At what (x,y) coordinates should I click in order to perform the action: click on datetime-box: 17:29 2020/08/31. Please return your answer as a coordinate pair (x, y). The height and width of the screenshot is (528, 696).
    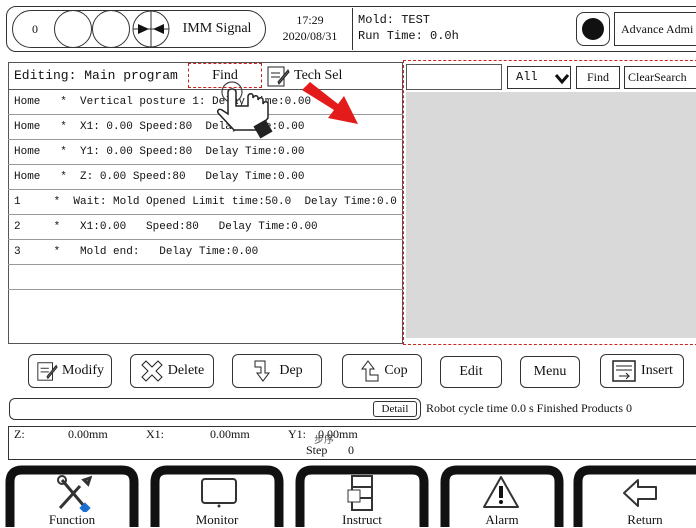
    Looking at the image, I should click on (310, 29).